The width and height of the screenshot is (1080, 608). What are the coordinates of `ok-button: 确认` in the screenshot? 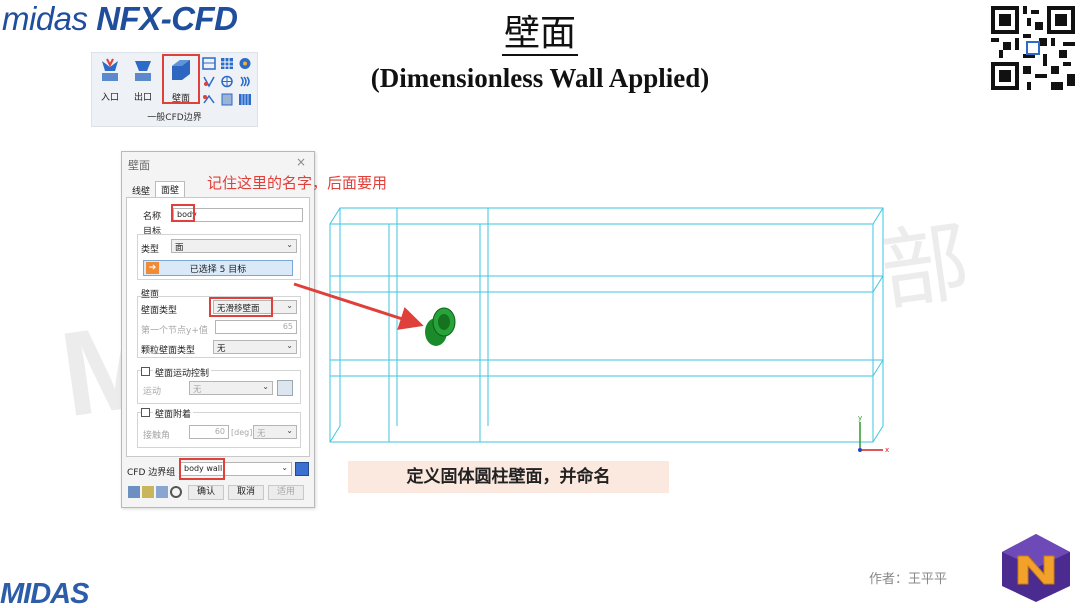 It's located at (206, 492).